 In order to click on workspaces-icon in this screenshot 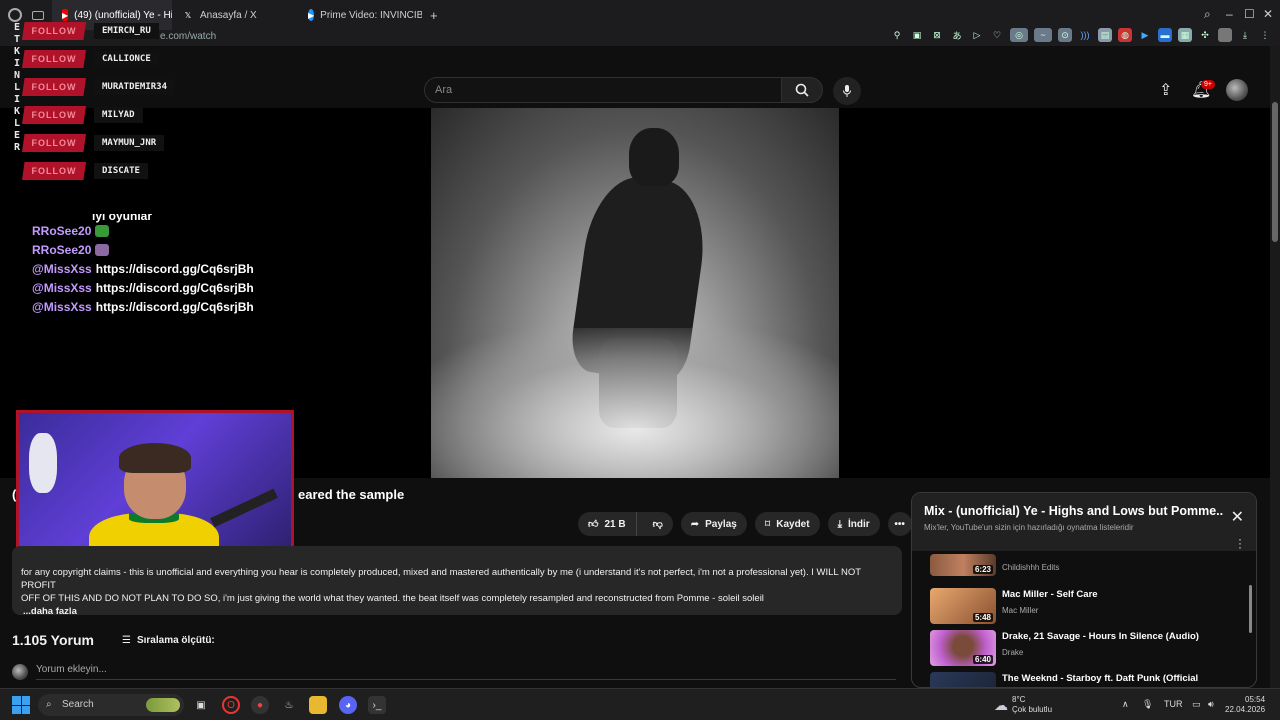, I will do `click(38, 15)`.